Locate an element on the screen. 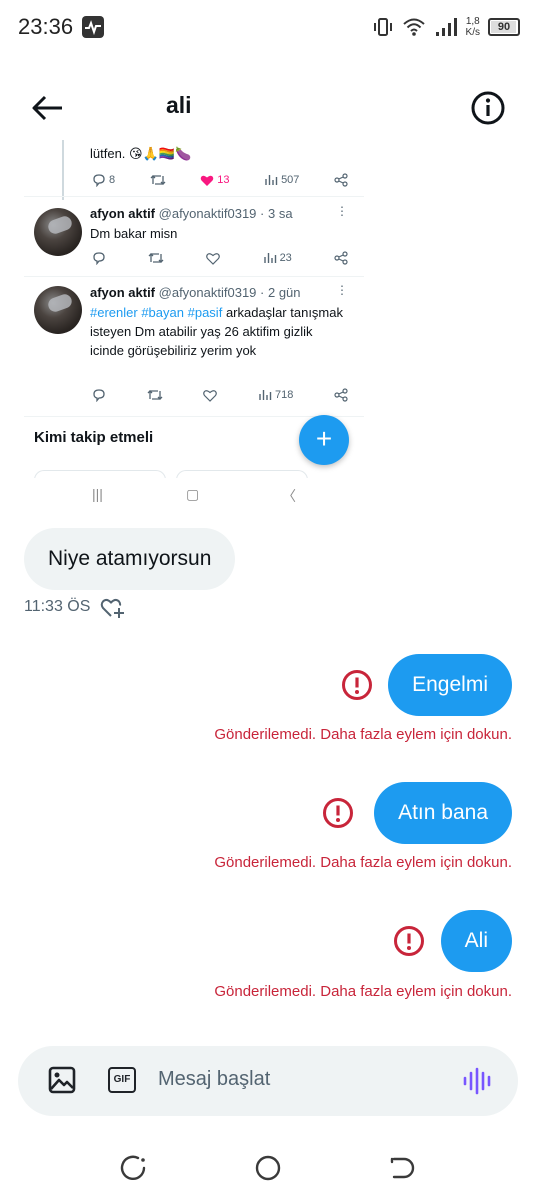 The image size is (536, 1200). recents-icon is located at coordinates (133, 1167).